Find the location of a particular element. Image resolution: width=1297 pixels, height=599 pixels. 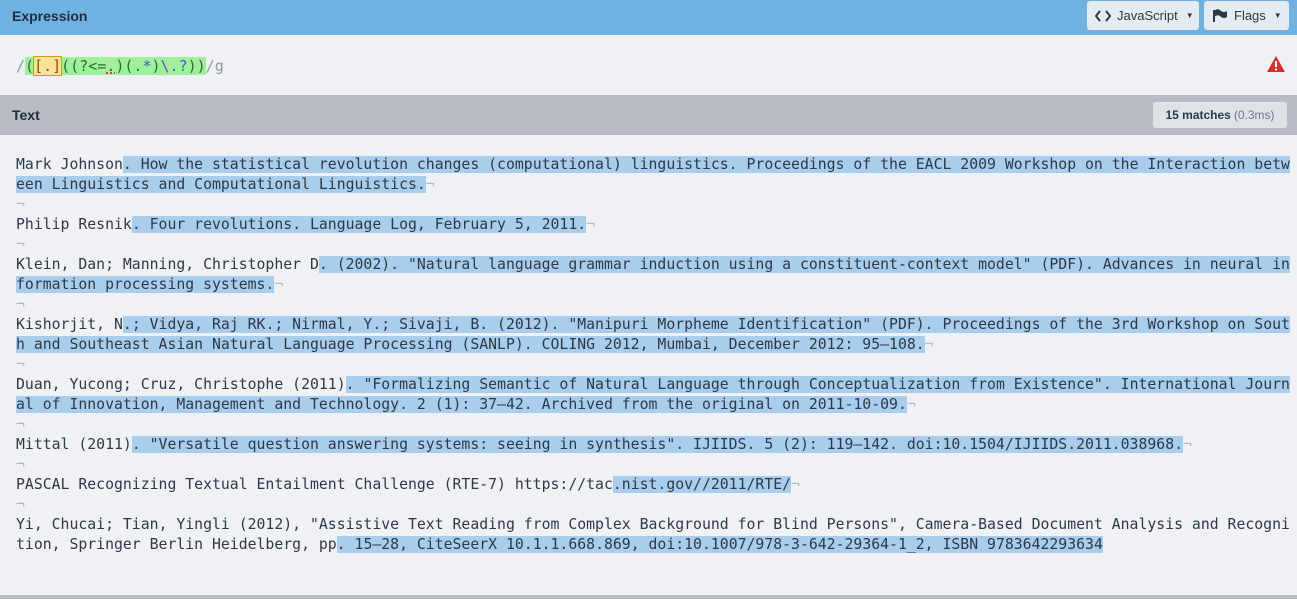

match-highlight: .nist.gov//2011/RTE/ is located at coordinates (702, 484).